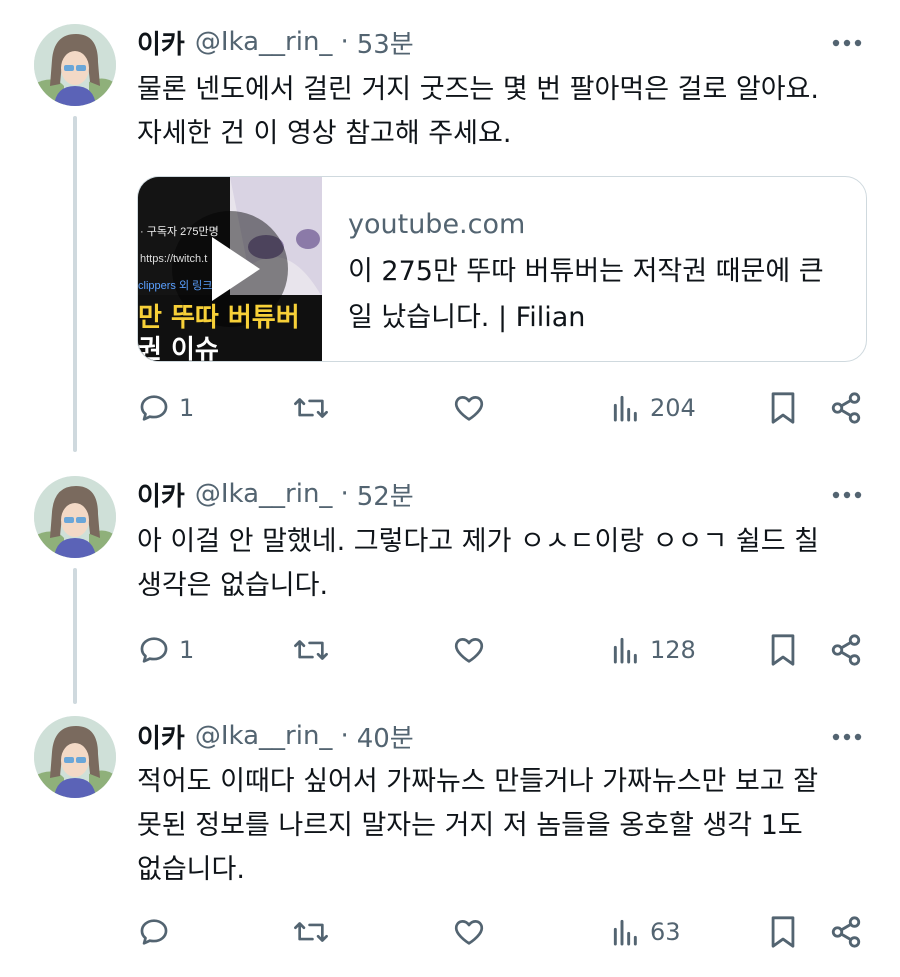 Image resolution: width=900 pixels, height=977 pixels. I want to click on views-button: 63, so click(645, 932).